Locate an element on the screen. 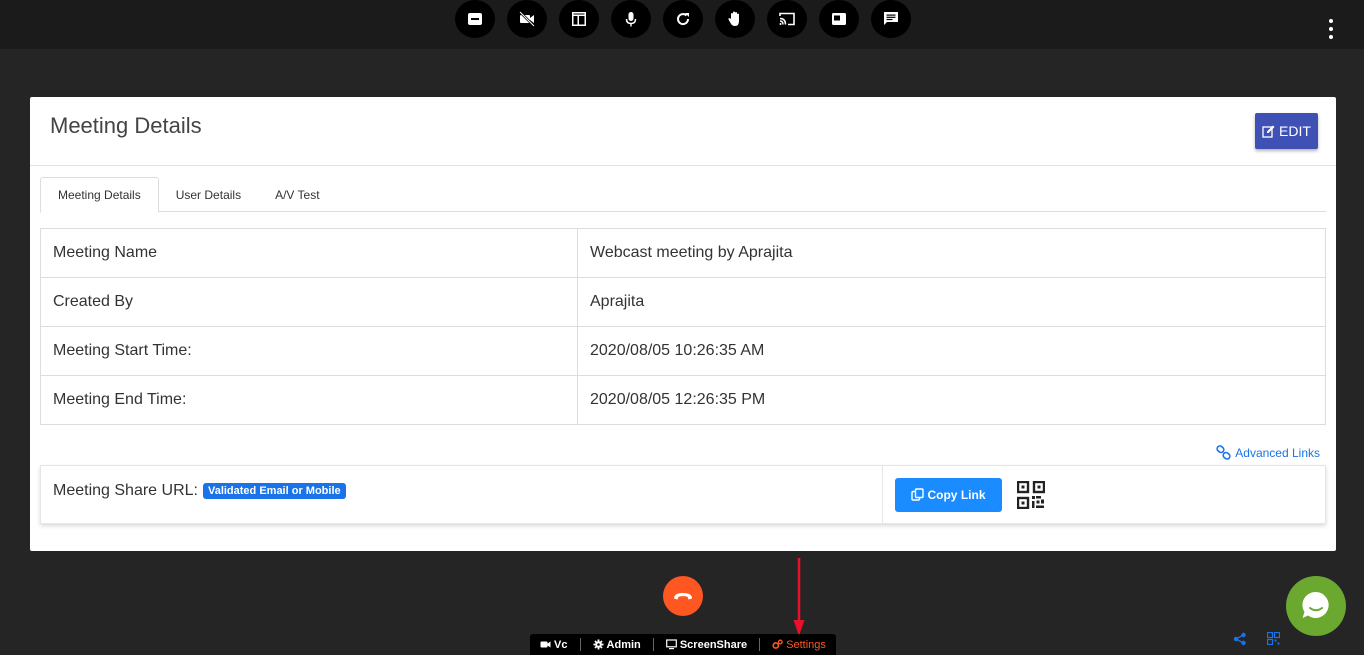  minus-circle-button is located at coordinates (475, 19).